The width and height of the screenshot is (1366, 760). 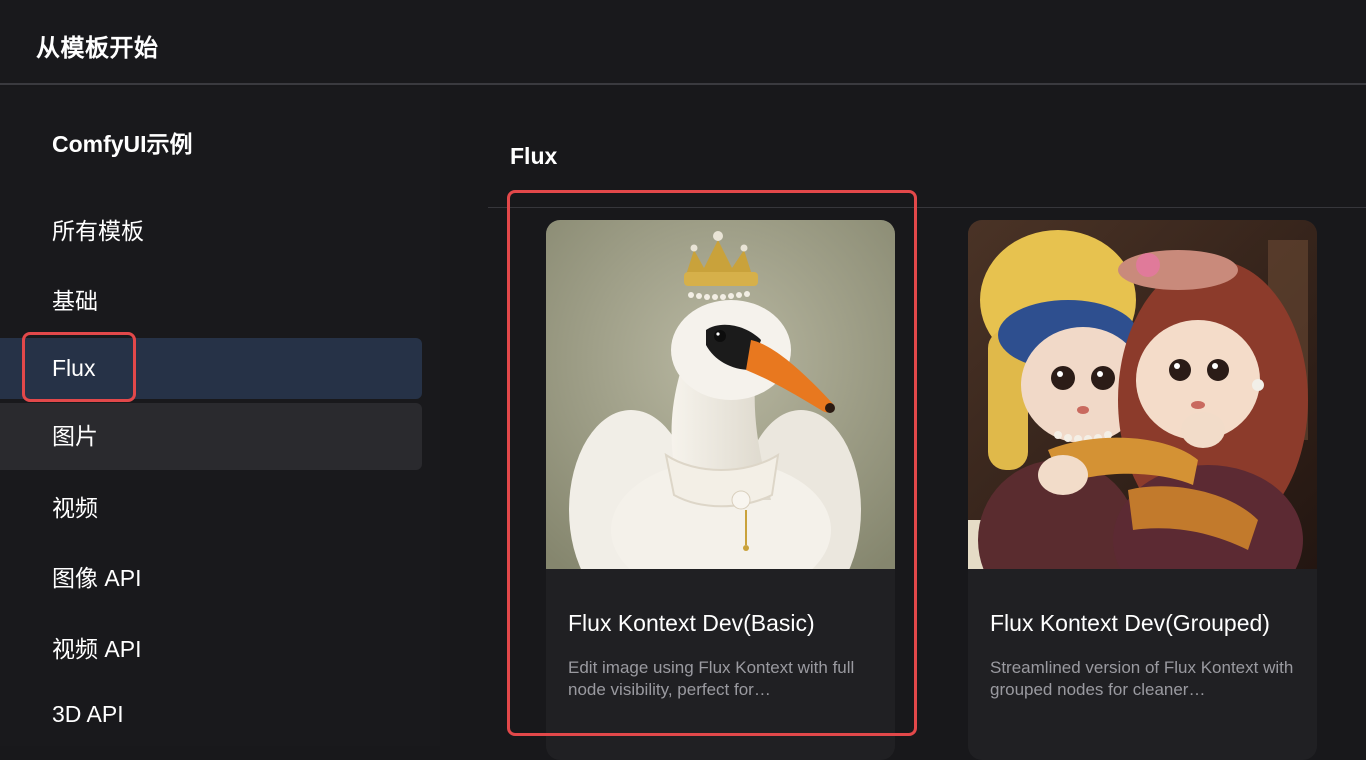 What do you see at coordinates (211, 508) in the screenshot?
I see `sidebar-item-video: 视频` at bounding box center [211, 508].